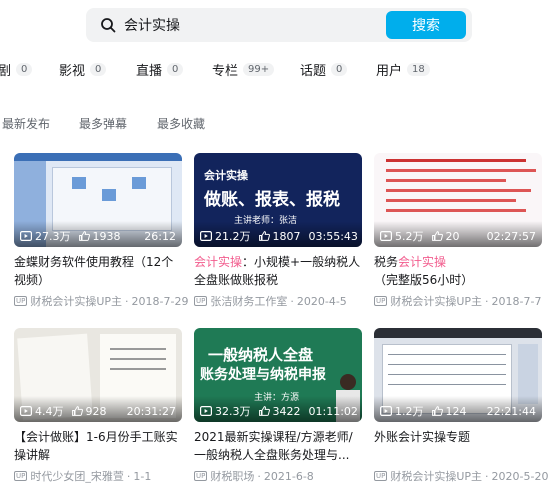  I want to click on publish-date: 2020-5-20, so click(520, 476).